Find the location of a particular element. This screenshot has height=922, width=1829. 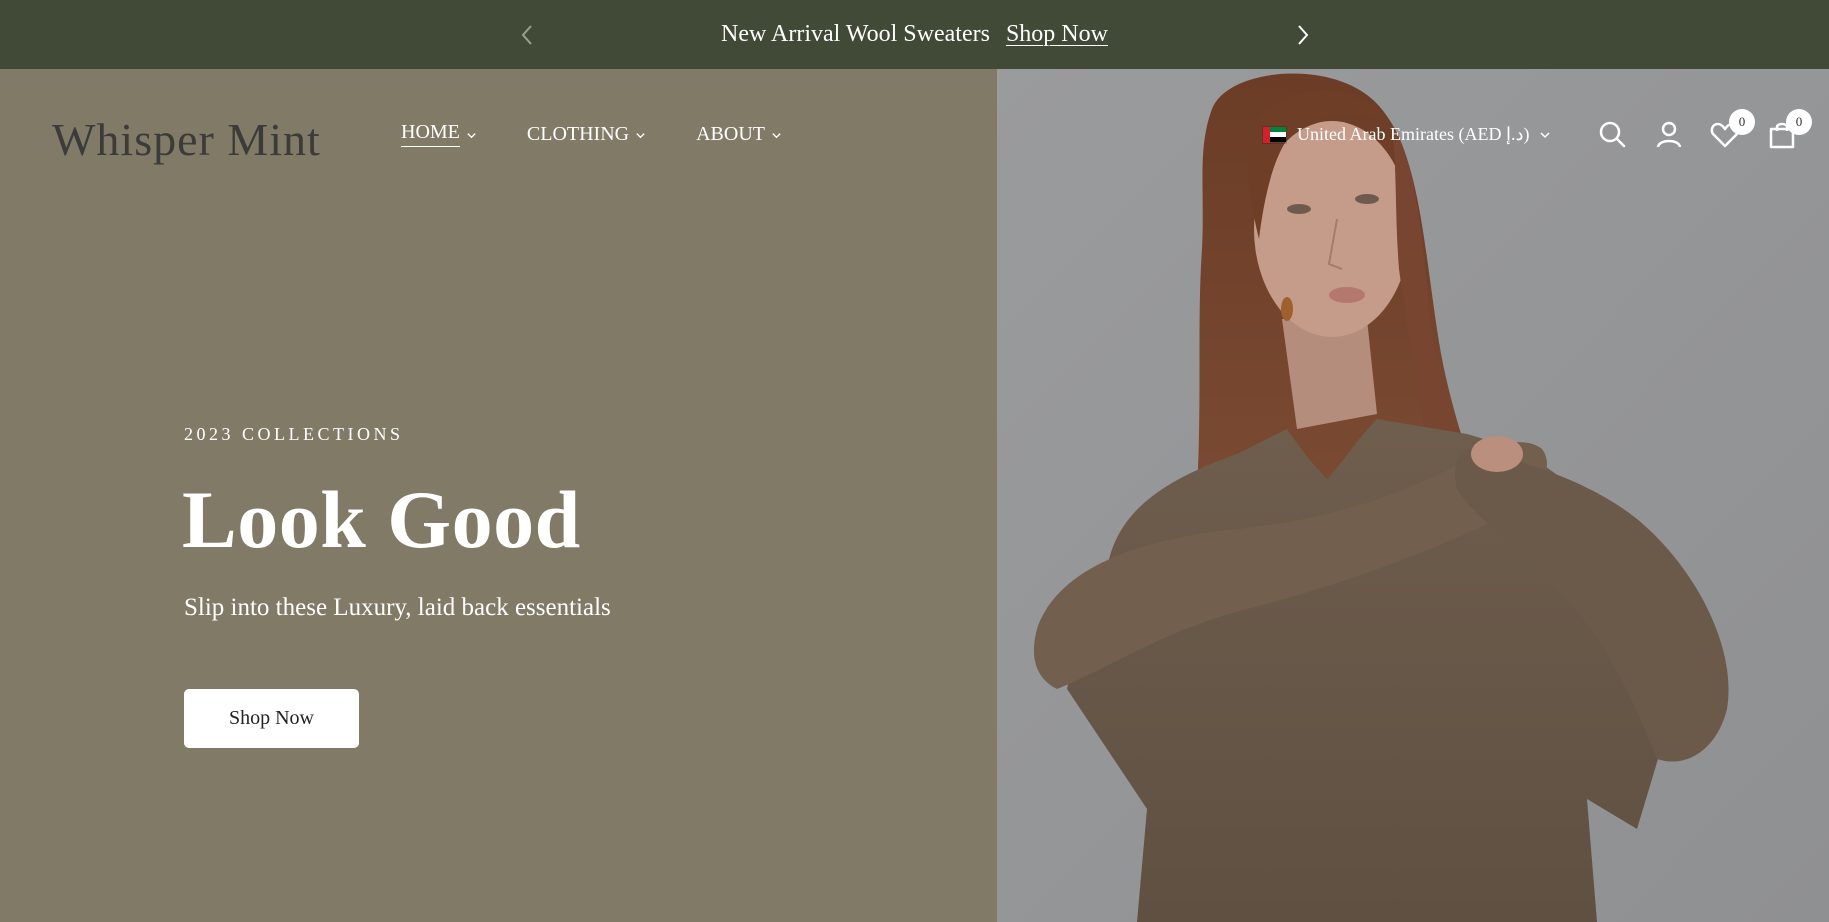

cart-count-badge: 0 is located at coordinates (1799, 122).